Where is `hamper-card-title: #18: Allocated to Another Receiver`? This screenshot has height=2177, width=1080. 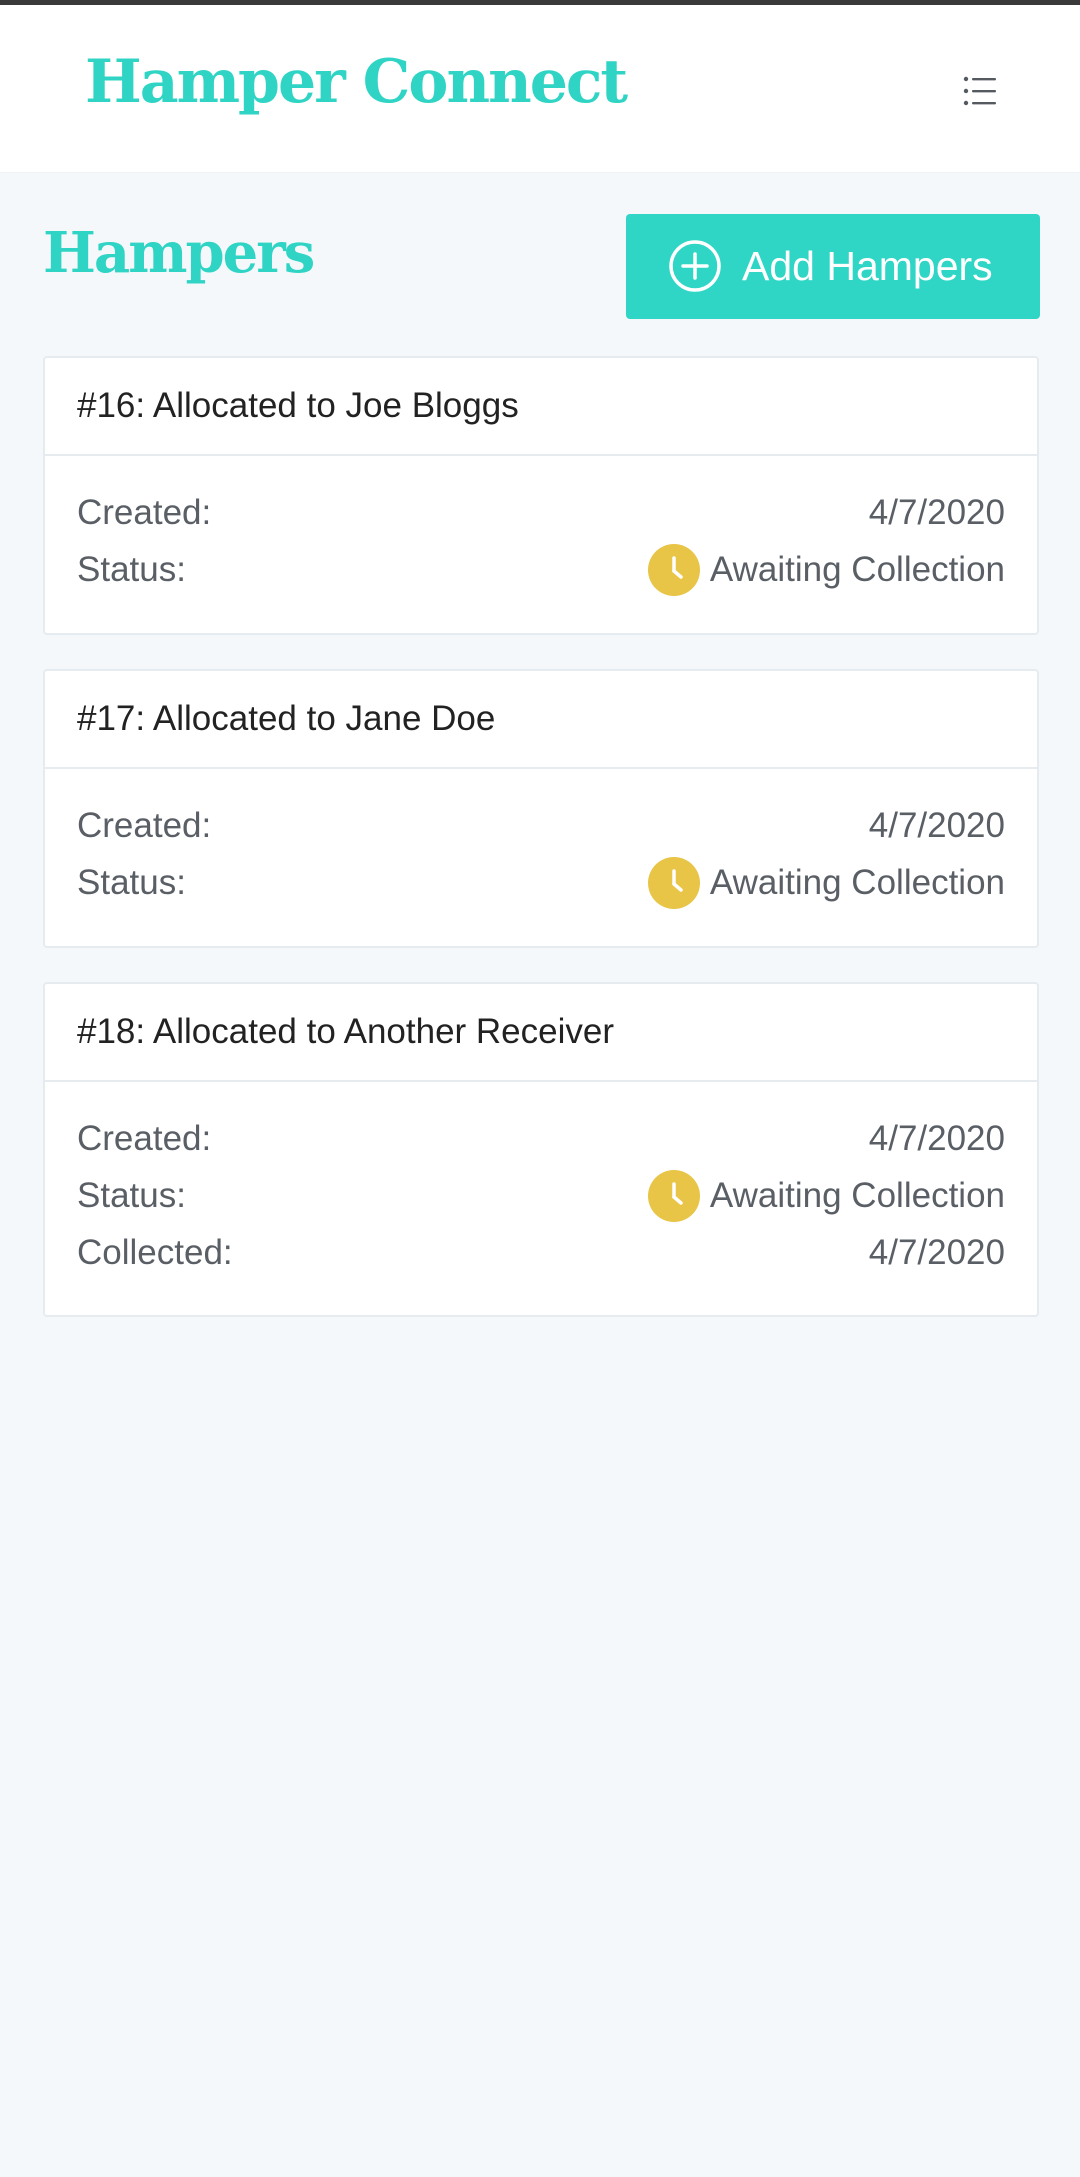
hamper-card-title: #18: Allocated to Another Receiver is located at coordinates (541, 1033).